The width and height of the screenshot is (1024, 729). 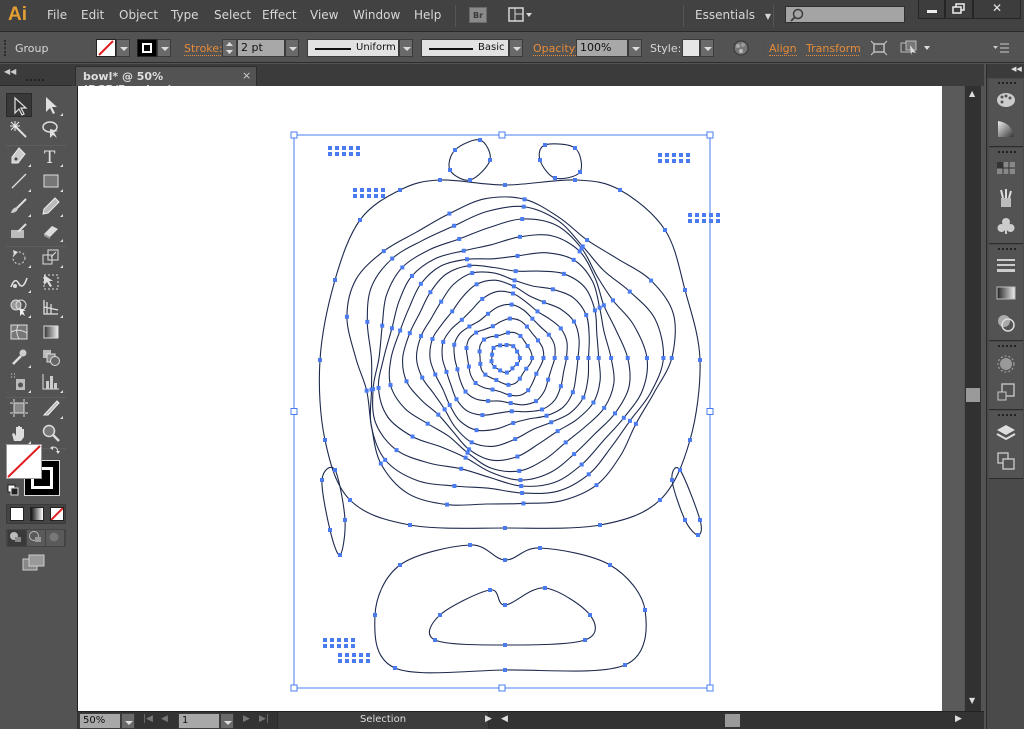 I want to click on isolate-group-button, so click(x=879, y=49).